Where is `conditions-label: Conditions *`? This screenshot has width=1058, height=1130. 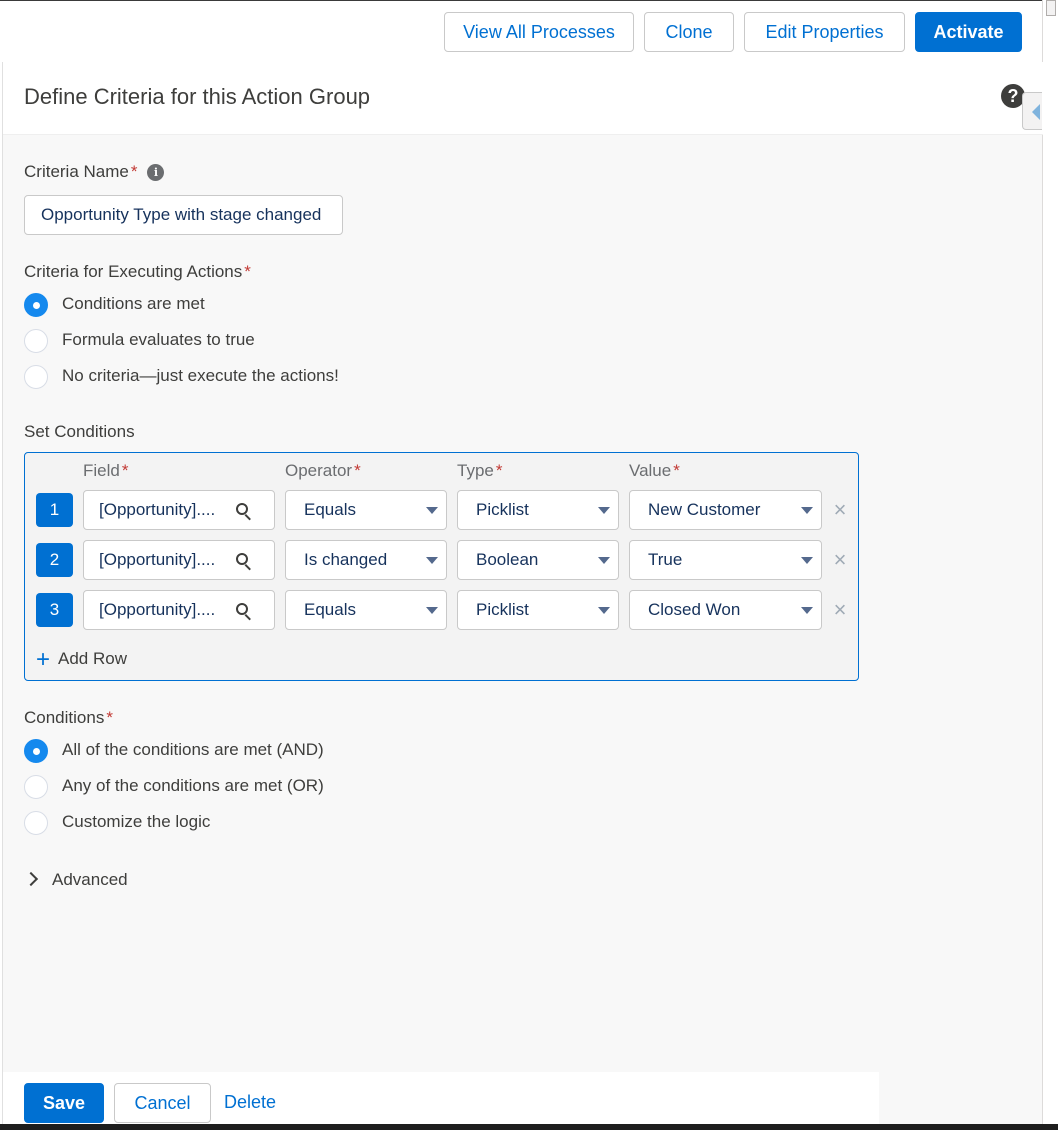
conditions-label: Conditions * is located at coordinates (68, 718).